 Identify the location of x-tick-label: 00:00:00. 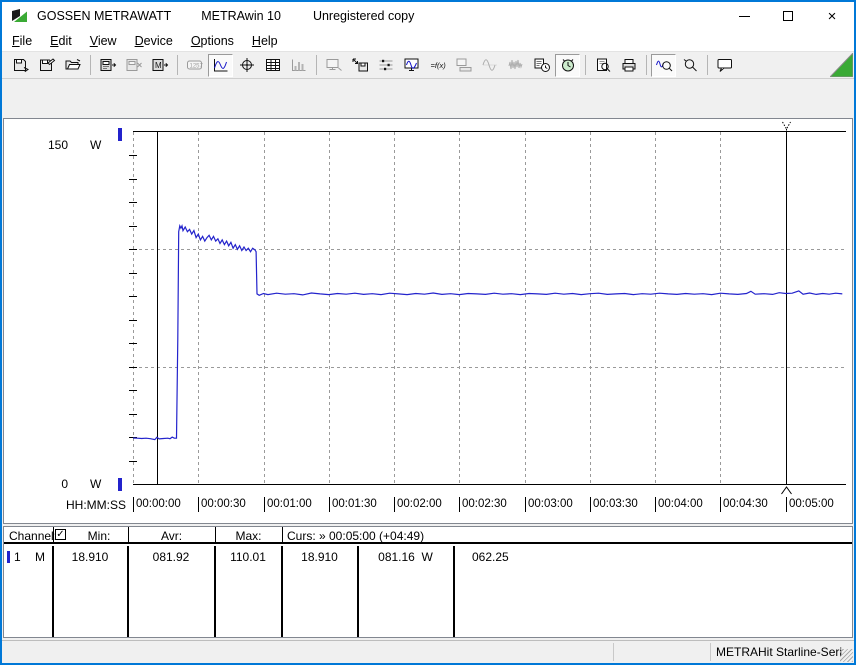
(158, 504).